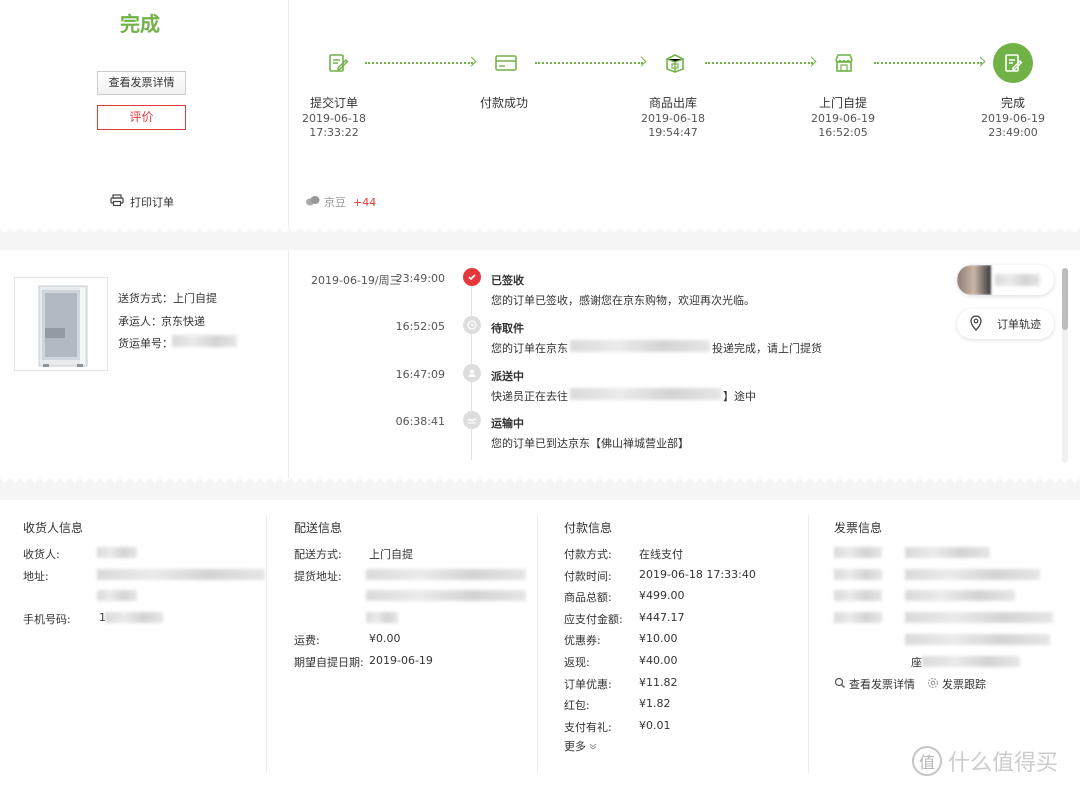  Describe the element at coordinates (195, 298) in the screenshot. I see `ship-method-value: 上门自提` at that location.